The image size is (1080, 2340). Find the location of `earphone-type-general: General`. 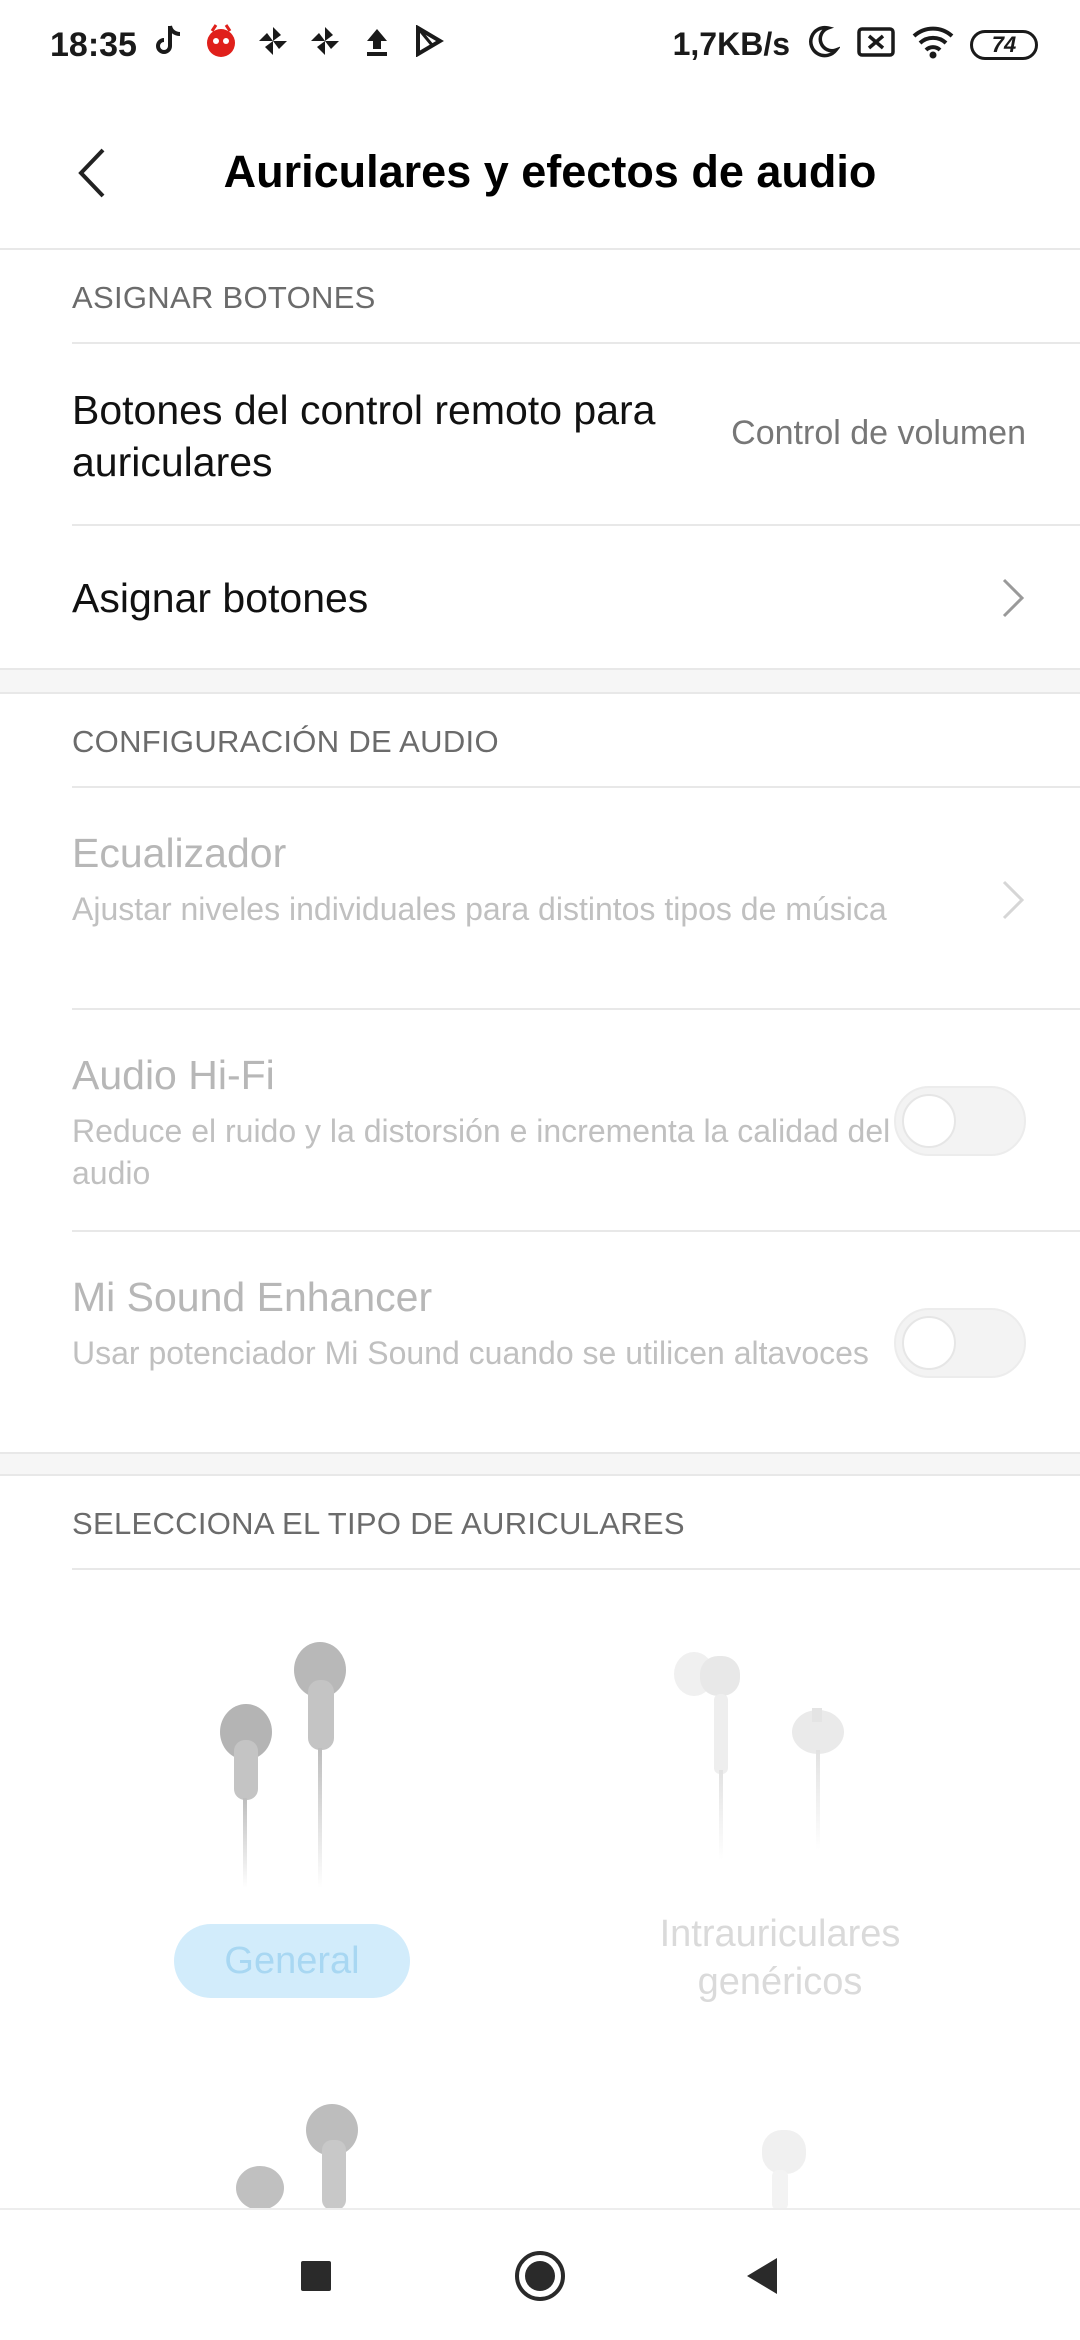

earphone-type-general: General is located at coordinates (300, 1820).